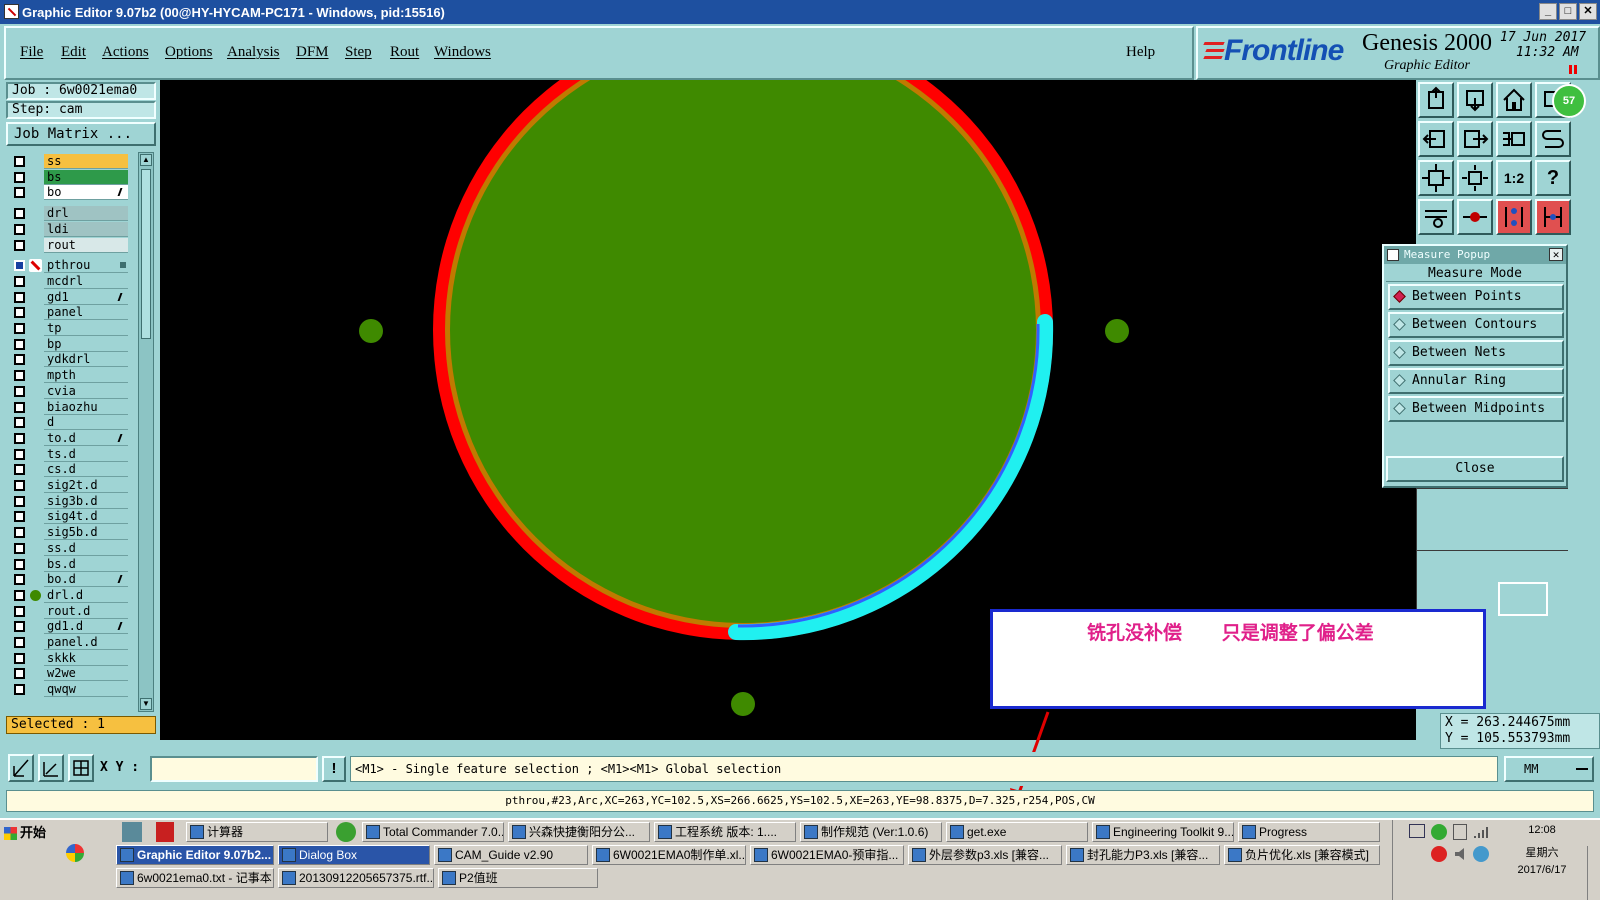 Image resolution: width=1600 pixels, height=900 pixels. What do you see at coordinates (871, 832) in the screenshot?
I see `task-button: 制作规范 (Ver:1.0.6)` at bounding box center [871, 832].